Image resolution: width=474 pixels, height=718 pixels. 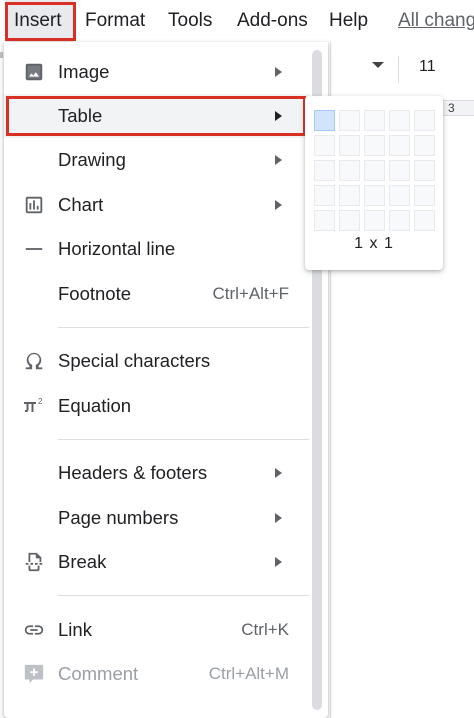 What do you see at coordinates (250, 293) in the screenshot?
I see `shortcut-text: Ctrl+Alt+F` at bounding box center [250, 293].